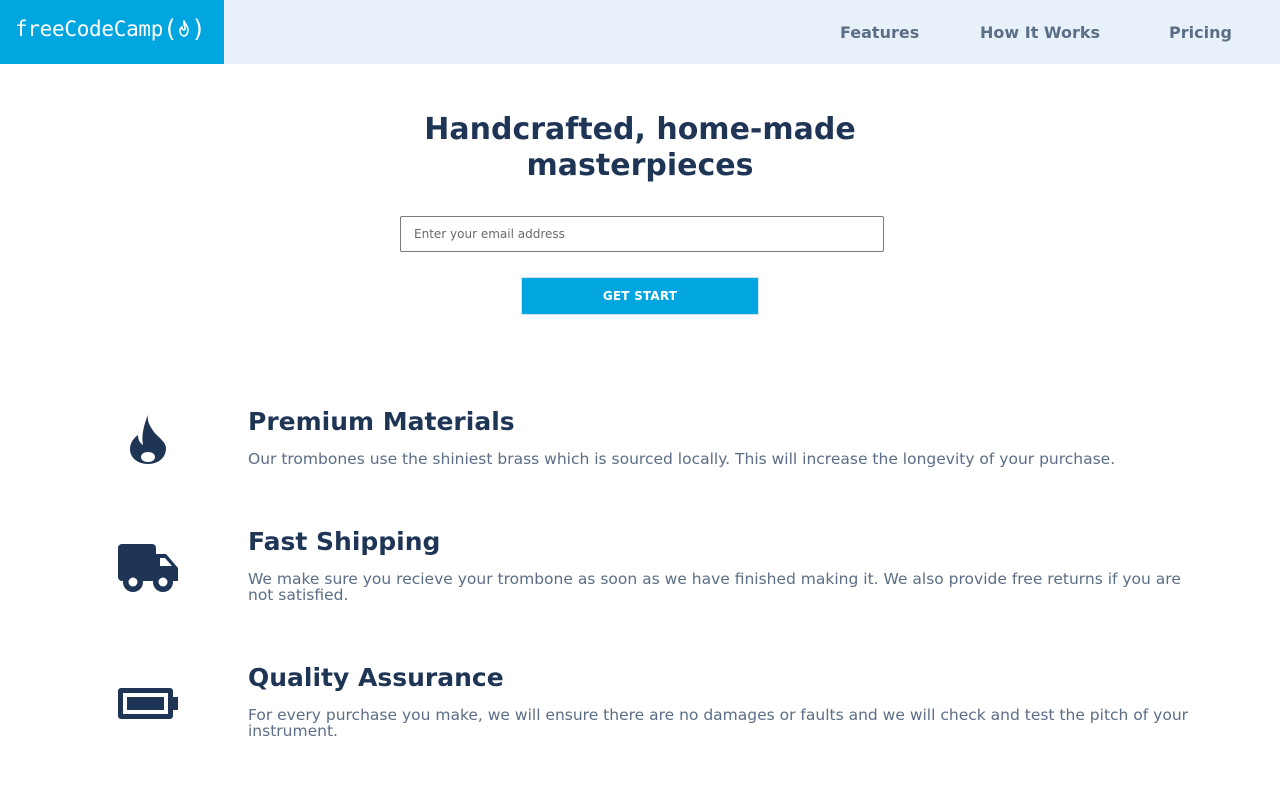 The image size is (1280, 800). Describe the element at coordinates (1200, 32) in the screenshot. I see `nav-link-pricing: Pricing` at that location.